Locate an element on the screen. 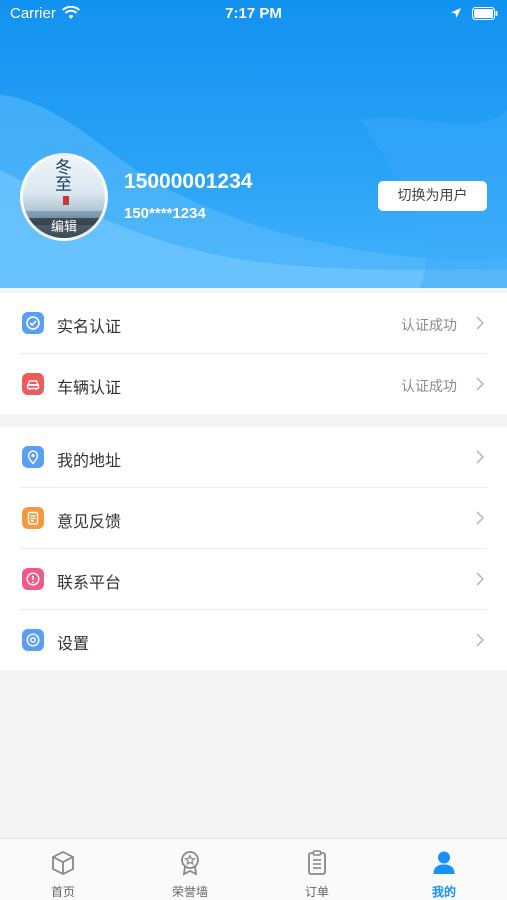  menu-item-label: 实名认证 is located at coordinates (89, 326).